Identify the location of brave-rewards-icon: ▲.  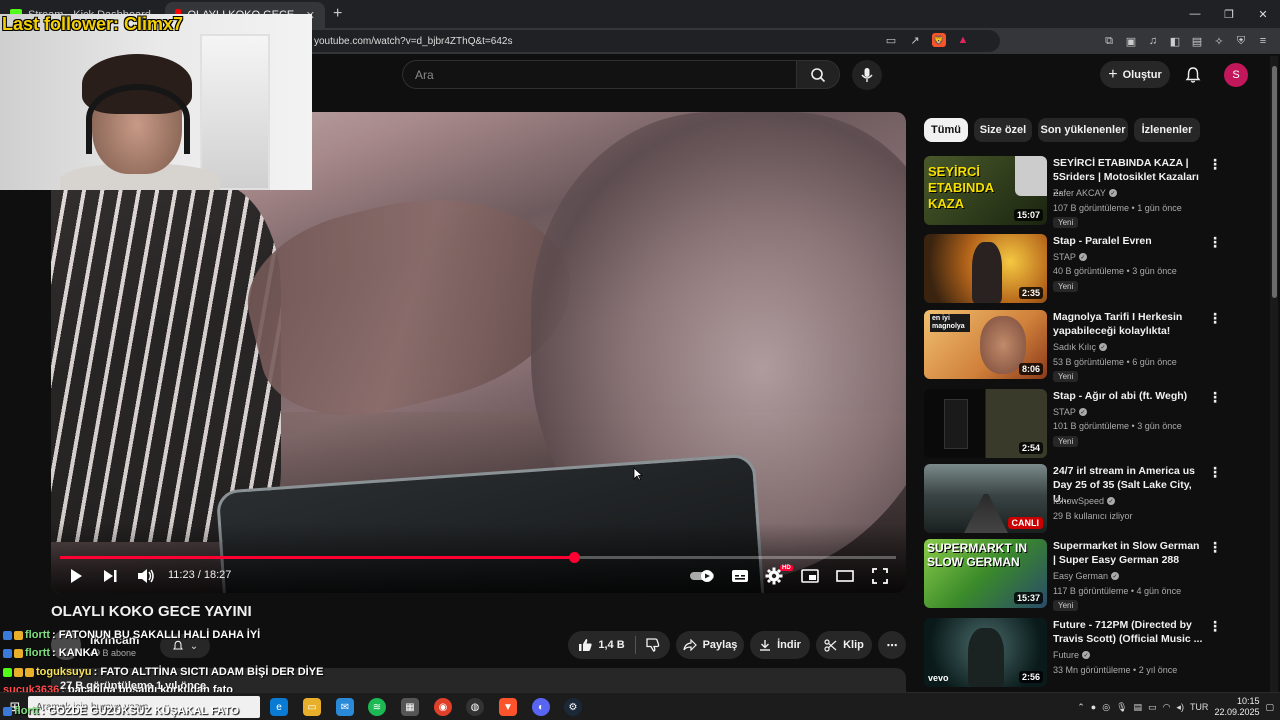
(963, 40).